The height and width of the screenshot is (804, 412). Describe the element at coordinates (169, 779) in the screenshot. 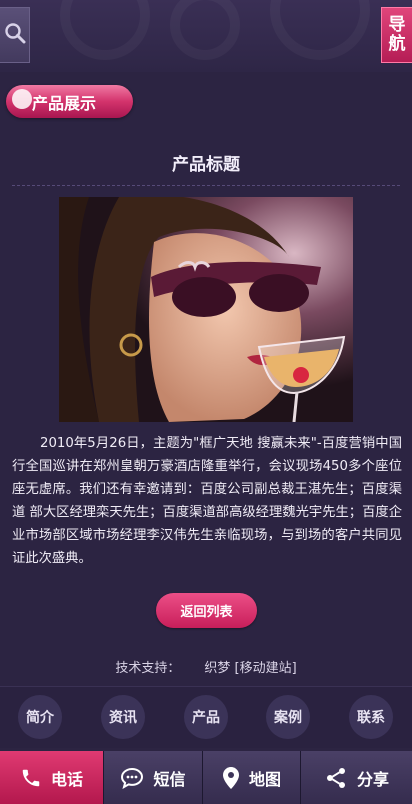

I see `sms-label: 短信` at that location.